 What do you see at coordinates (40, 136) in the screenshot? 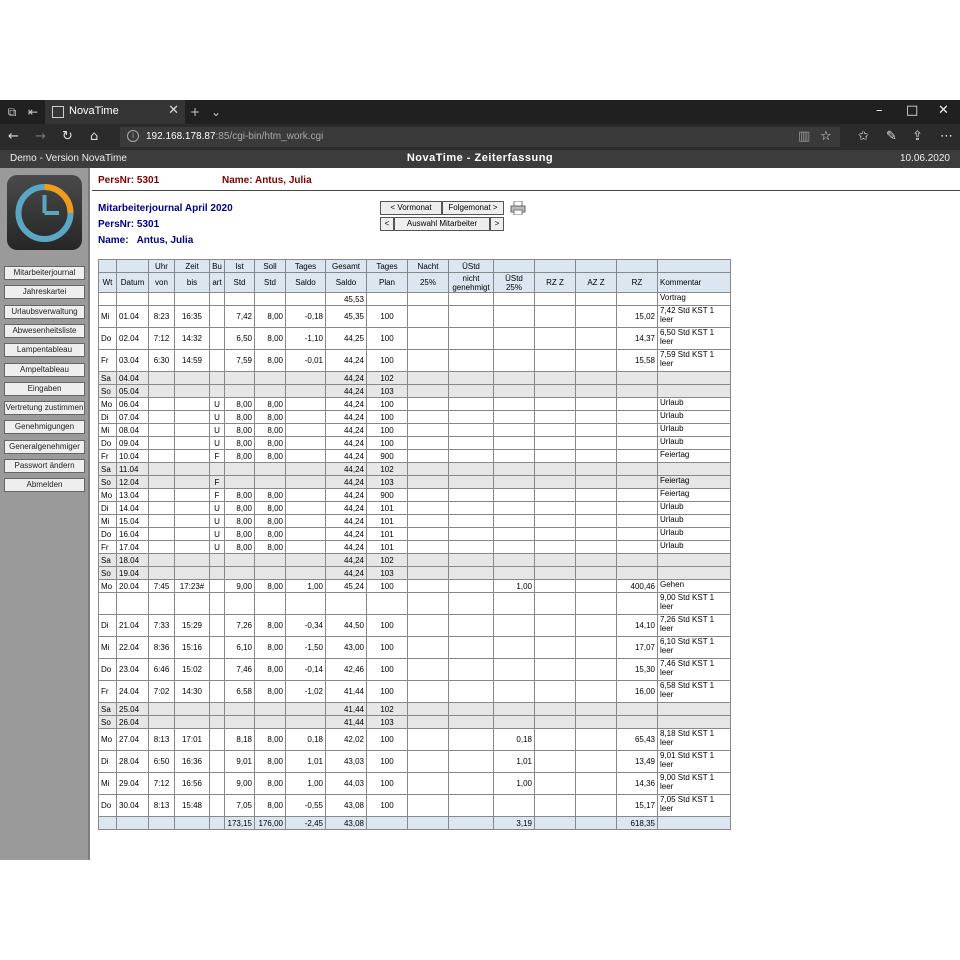
I see `forward-icon: →` at bounding box center [40, 136].